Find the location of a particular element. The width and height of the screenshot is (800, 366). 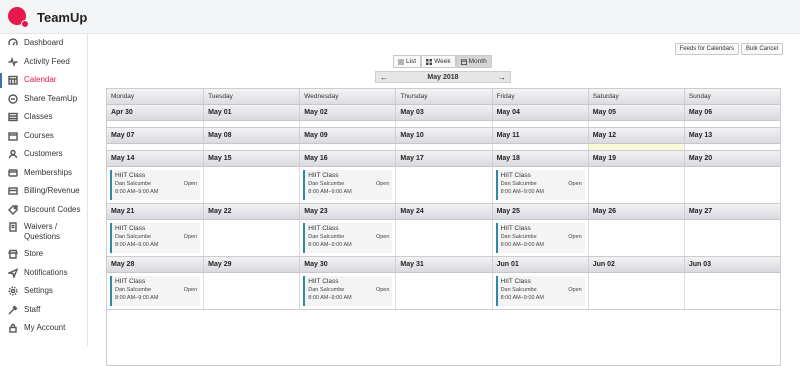

day-date: May 10 is located at coordinates (443, 135).